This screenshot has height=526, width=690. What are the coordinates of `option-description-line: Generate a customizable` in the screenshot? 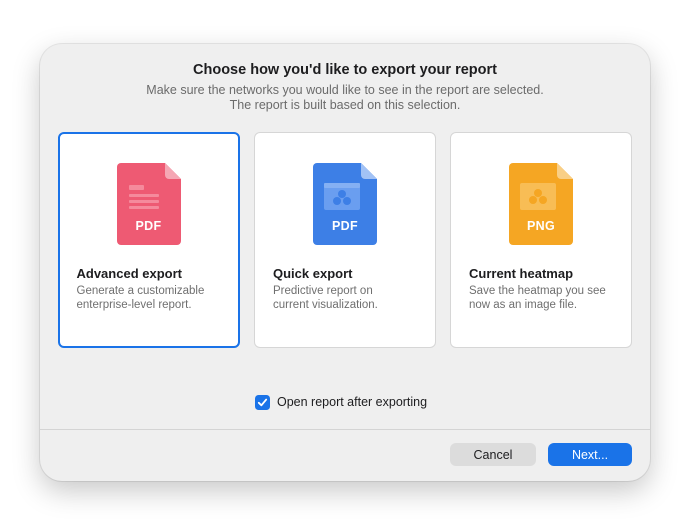 It's located at (140, 290).